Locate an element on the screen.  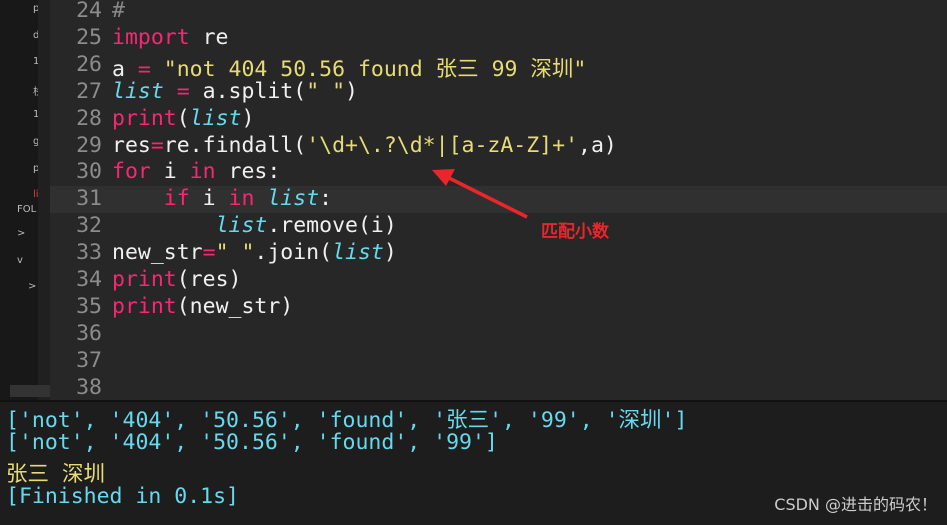
annotation-arrow is located at coordinates (480, 194).